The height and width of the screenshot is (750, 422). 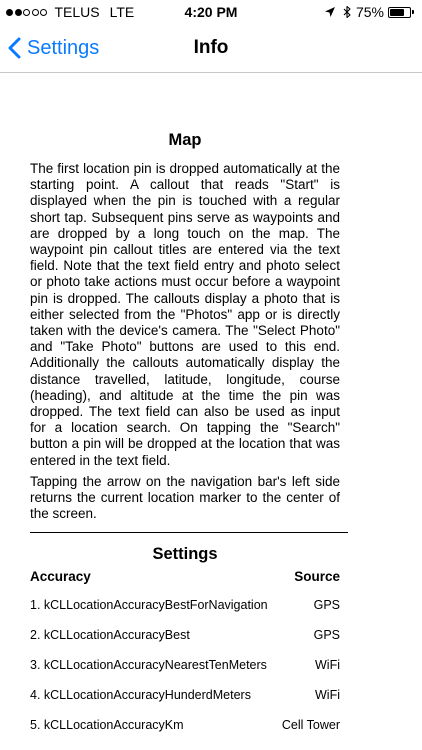 What do you see at coordinates (149, 605) in the screenshot?
I see `accuracy-cell: 1. kCLLocationAccuracyBestForNavigation` at bounding box center [149, 605].